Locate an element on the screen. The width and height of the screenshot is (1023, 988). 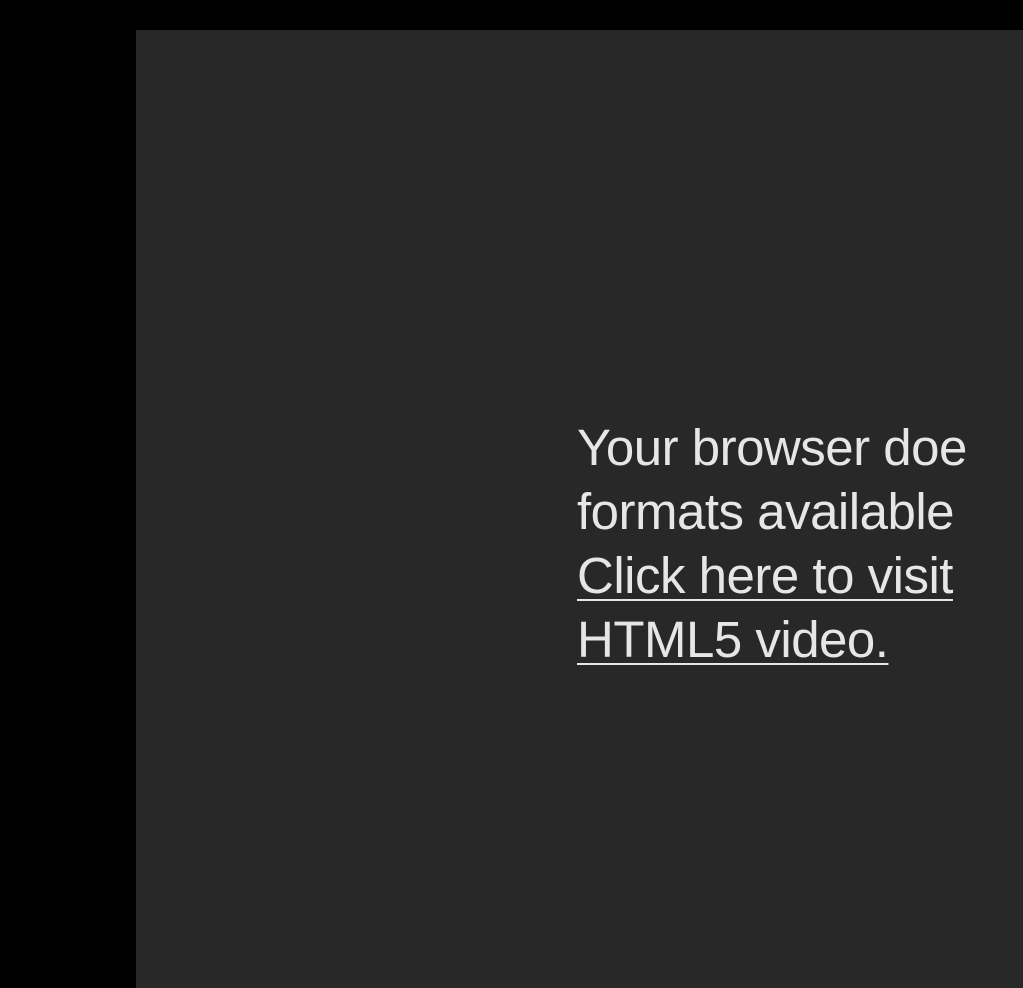
html5-video-link-line-2: HTML5 video. is located at coordinates (800, 640).